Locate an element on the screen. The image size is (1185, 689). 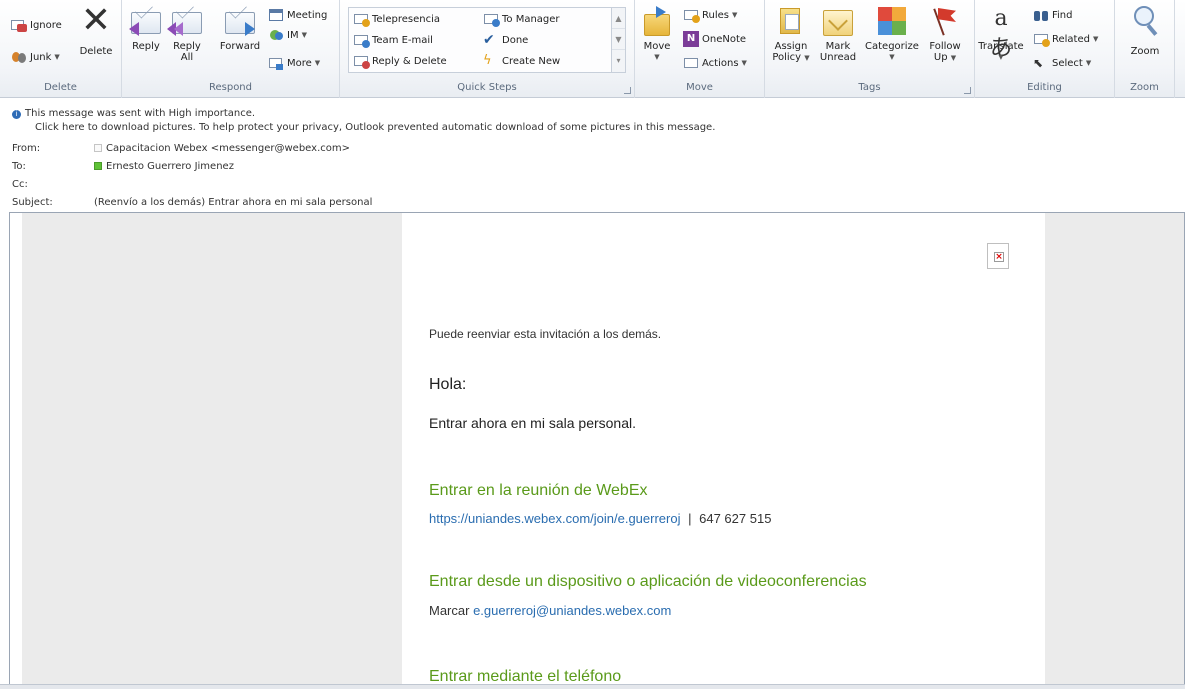
zoom-button: Zoom is located at coordinates (1145, 30).